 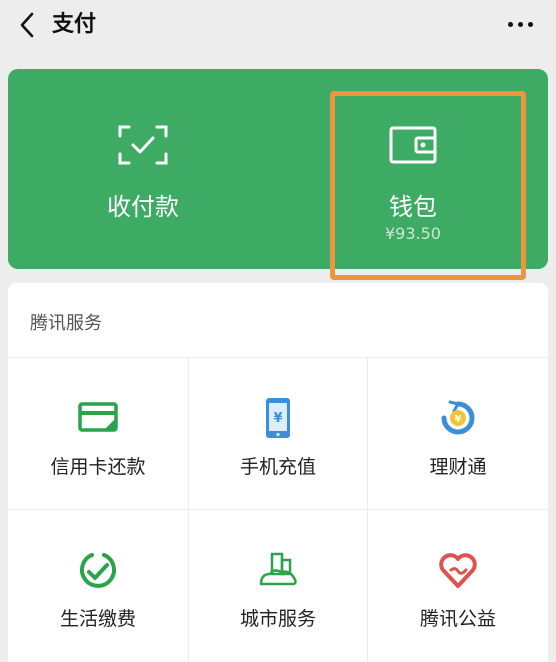 What do you see at coordinates (413, 233) in the screenshot?
I see `wallet-balance: ¥93.50` at bounding box center [413, 233].